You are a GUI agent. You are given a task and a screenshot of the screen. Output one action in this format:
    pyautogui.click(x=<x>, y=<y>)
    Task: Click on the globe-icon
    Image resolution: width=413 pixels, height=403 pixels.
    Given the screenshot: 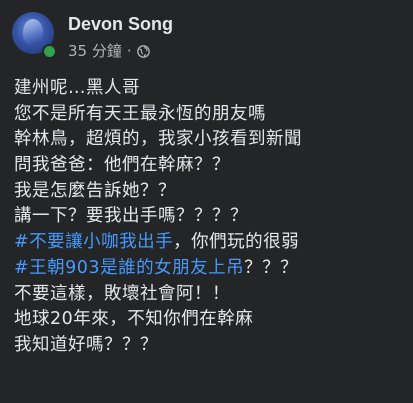 What is the action you would take?
    pyautogui.click(x=143, y=51)
    